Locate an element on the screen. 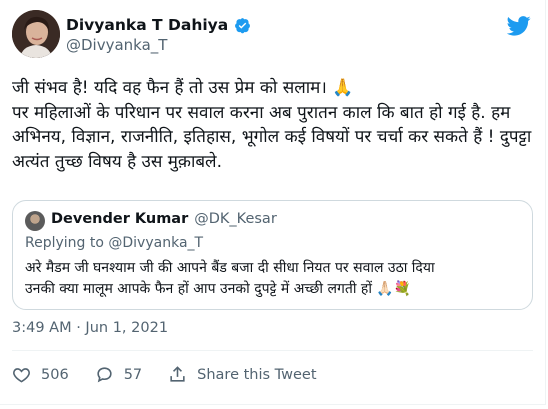  author-handle: @Divyanka_T is located at coordinates (116, 45).